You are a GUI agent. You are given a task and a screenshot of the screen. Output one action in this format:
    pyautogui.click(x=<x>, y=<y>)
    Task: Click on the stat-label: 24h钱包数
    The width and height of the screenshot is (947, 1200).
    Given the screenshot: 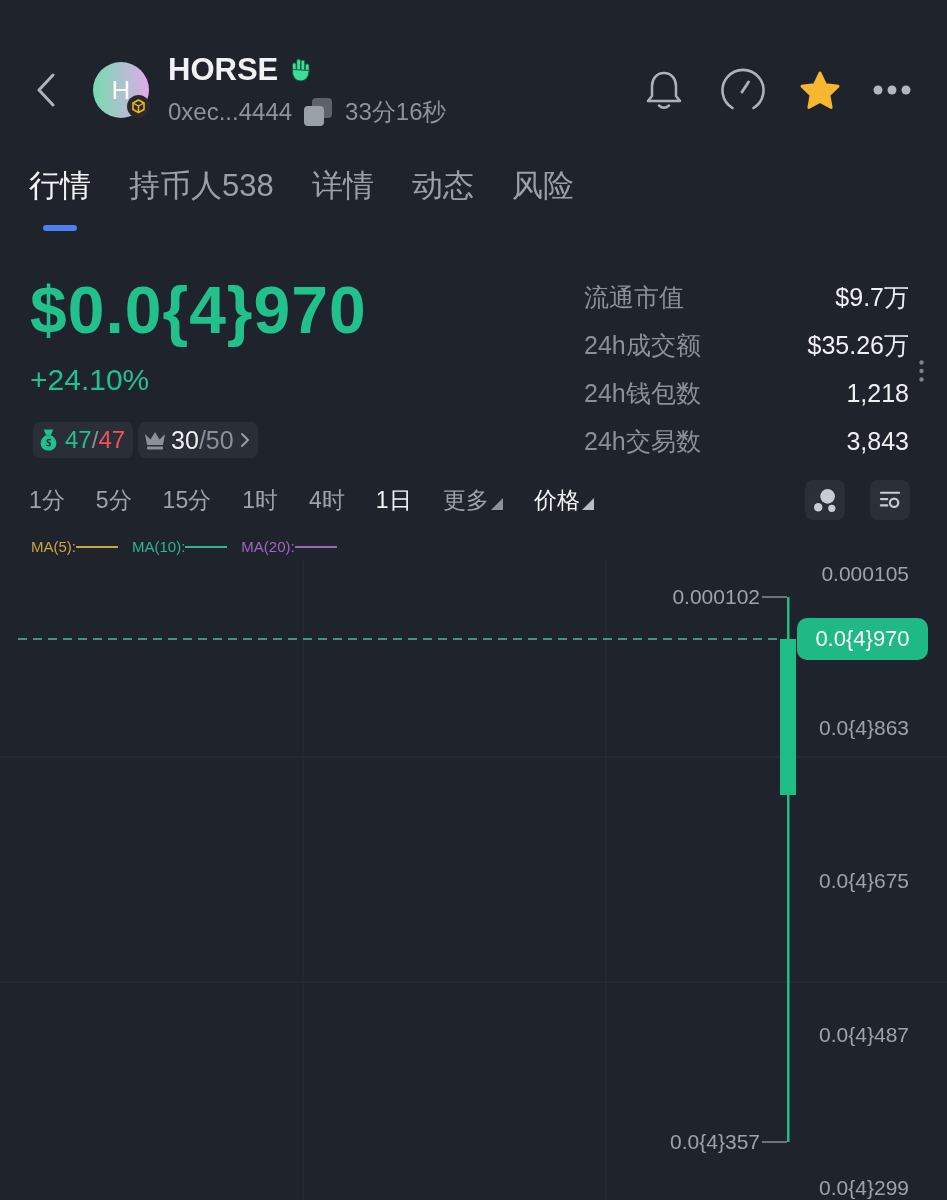 What is the action you would take?
    pyautogui.click(x=642, y=393)
    